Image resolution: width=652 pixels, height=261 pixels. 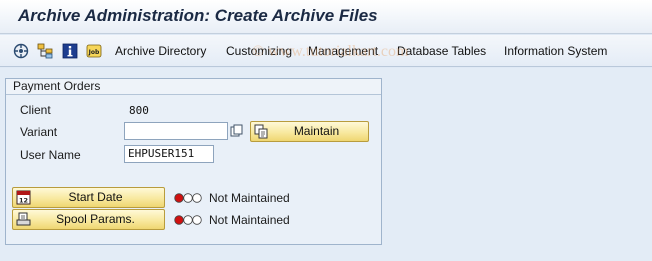 I want to click on svg-text: Job, so click(x=94, y=52).